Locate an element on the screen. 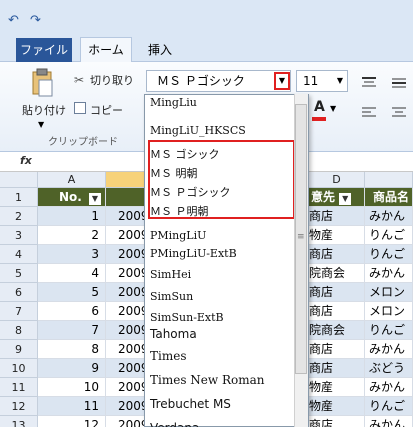  header-cell-date is located at coordinates (126, 197).